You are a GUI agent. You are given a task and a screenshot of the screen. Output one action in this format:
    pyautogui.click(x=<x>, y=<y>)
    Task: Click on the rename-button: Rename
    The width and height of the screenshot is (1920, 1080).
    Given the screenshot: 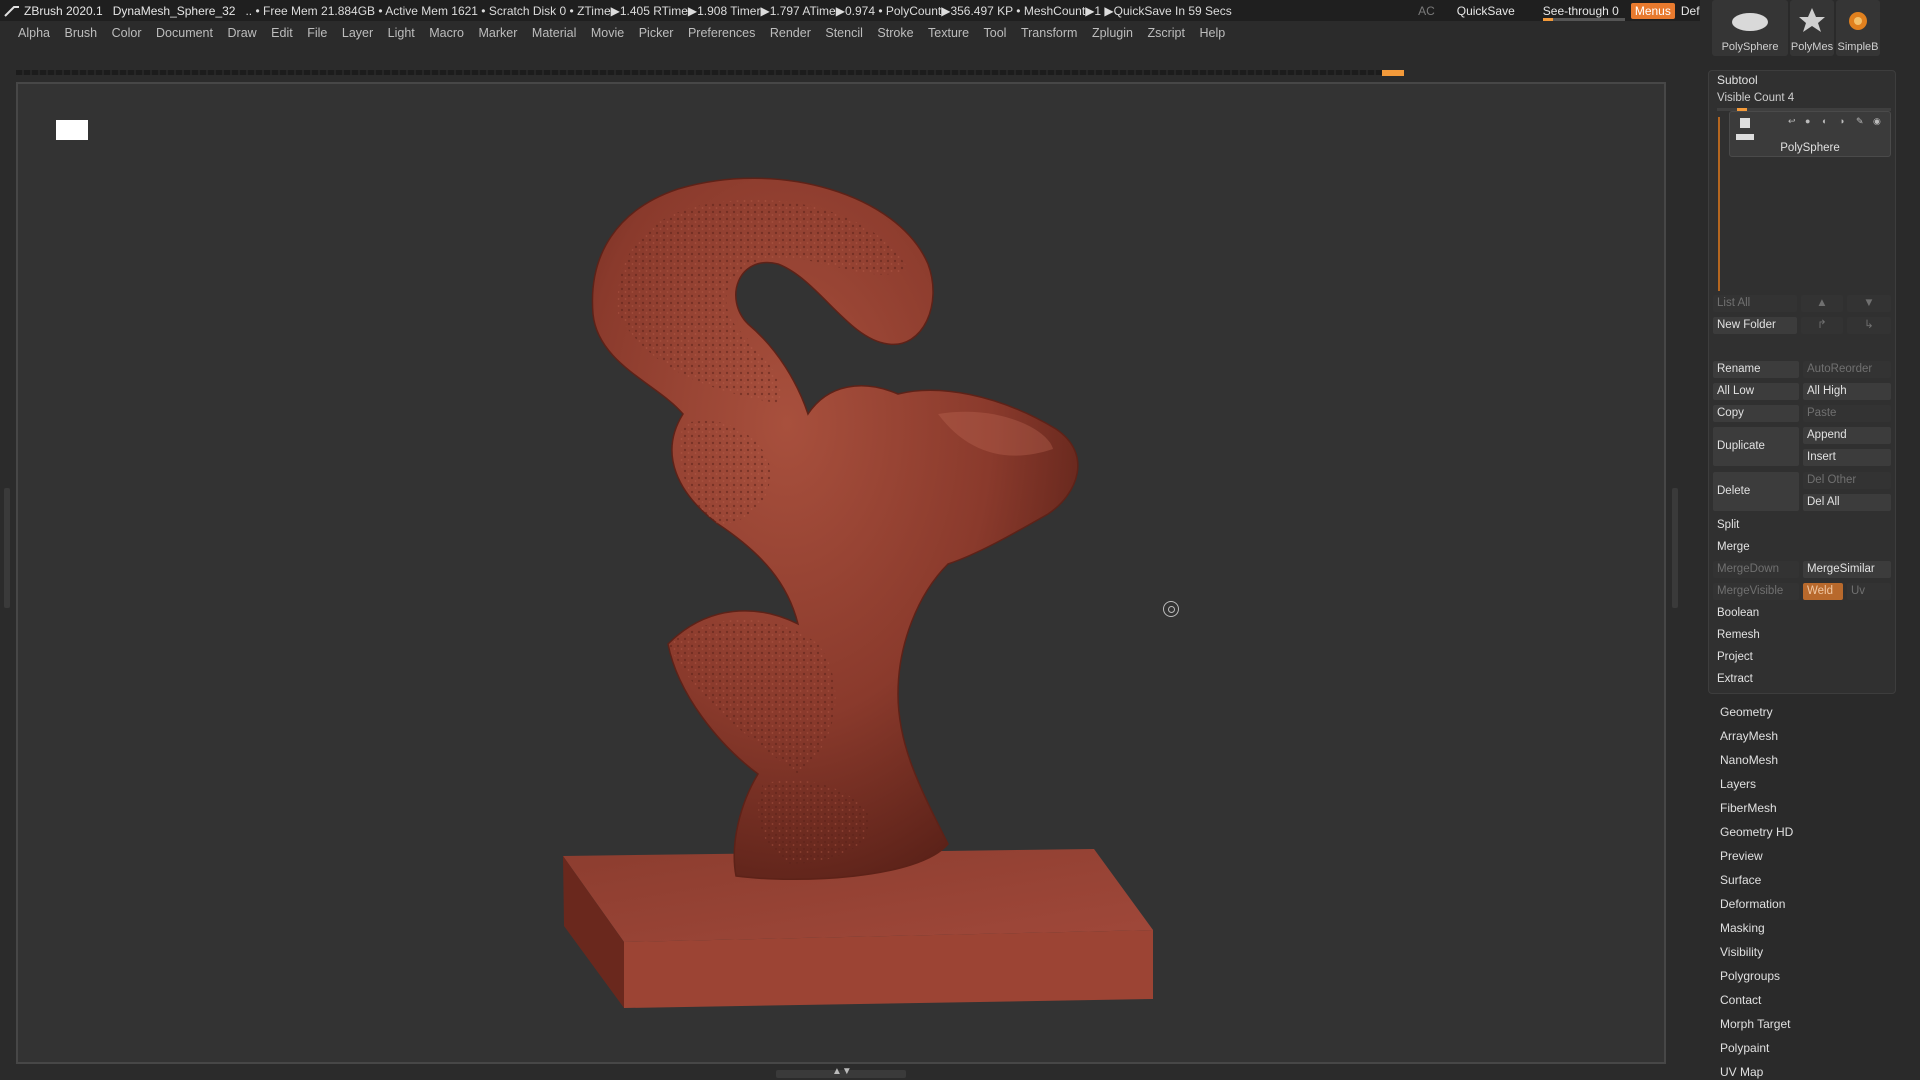 What is the action you would take?
    pyautogui.click(x=1756, y=369)
    